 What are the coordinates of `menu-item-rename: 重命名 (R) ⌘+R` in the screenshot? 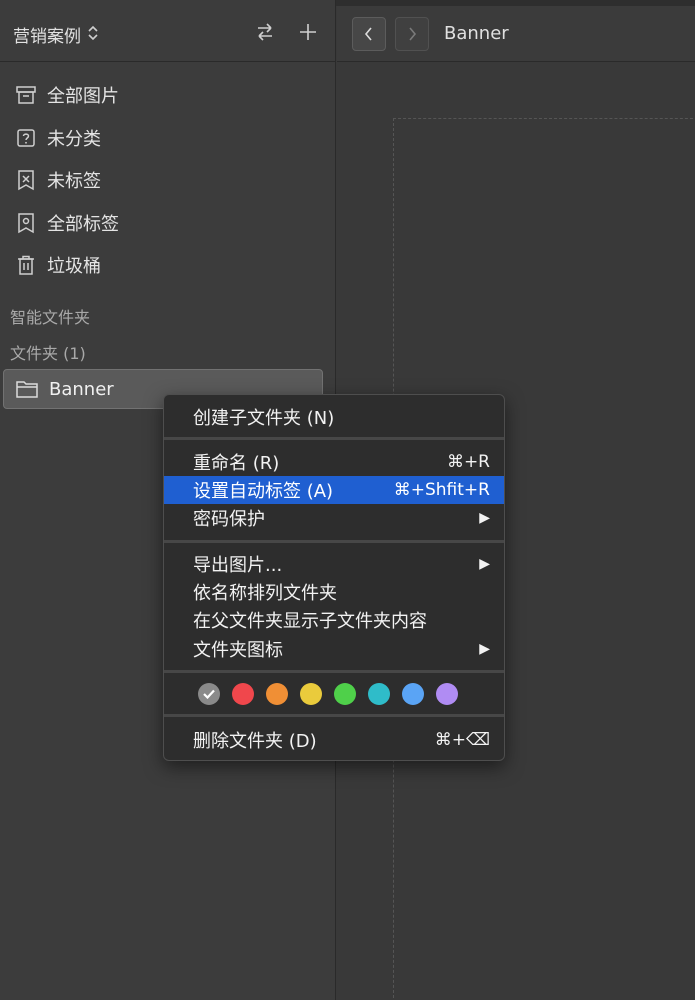 It's located at (334, 462).